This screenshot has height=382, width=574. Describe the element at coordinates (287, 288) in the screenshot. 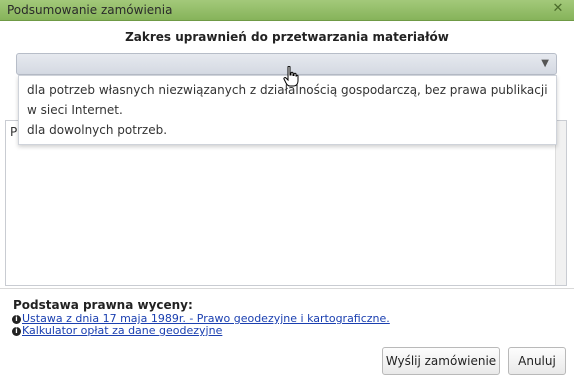

I see `divider` at that location.